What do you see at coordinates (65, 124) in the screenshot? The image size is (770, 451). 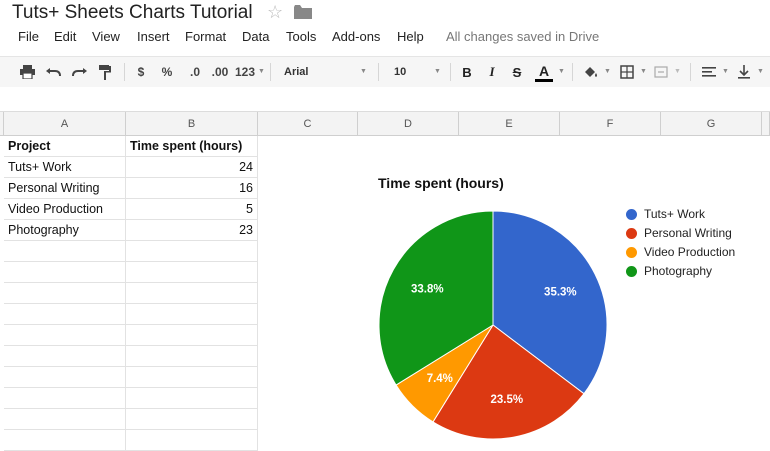 I see `column-header-a: A` at bounding box center [65, 124].